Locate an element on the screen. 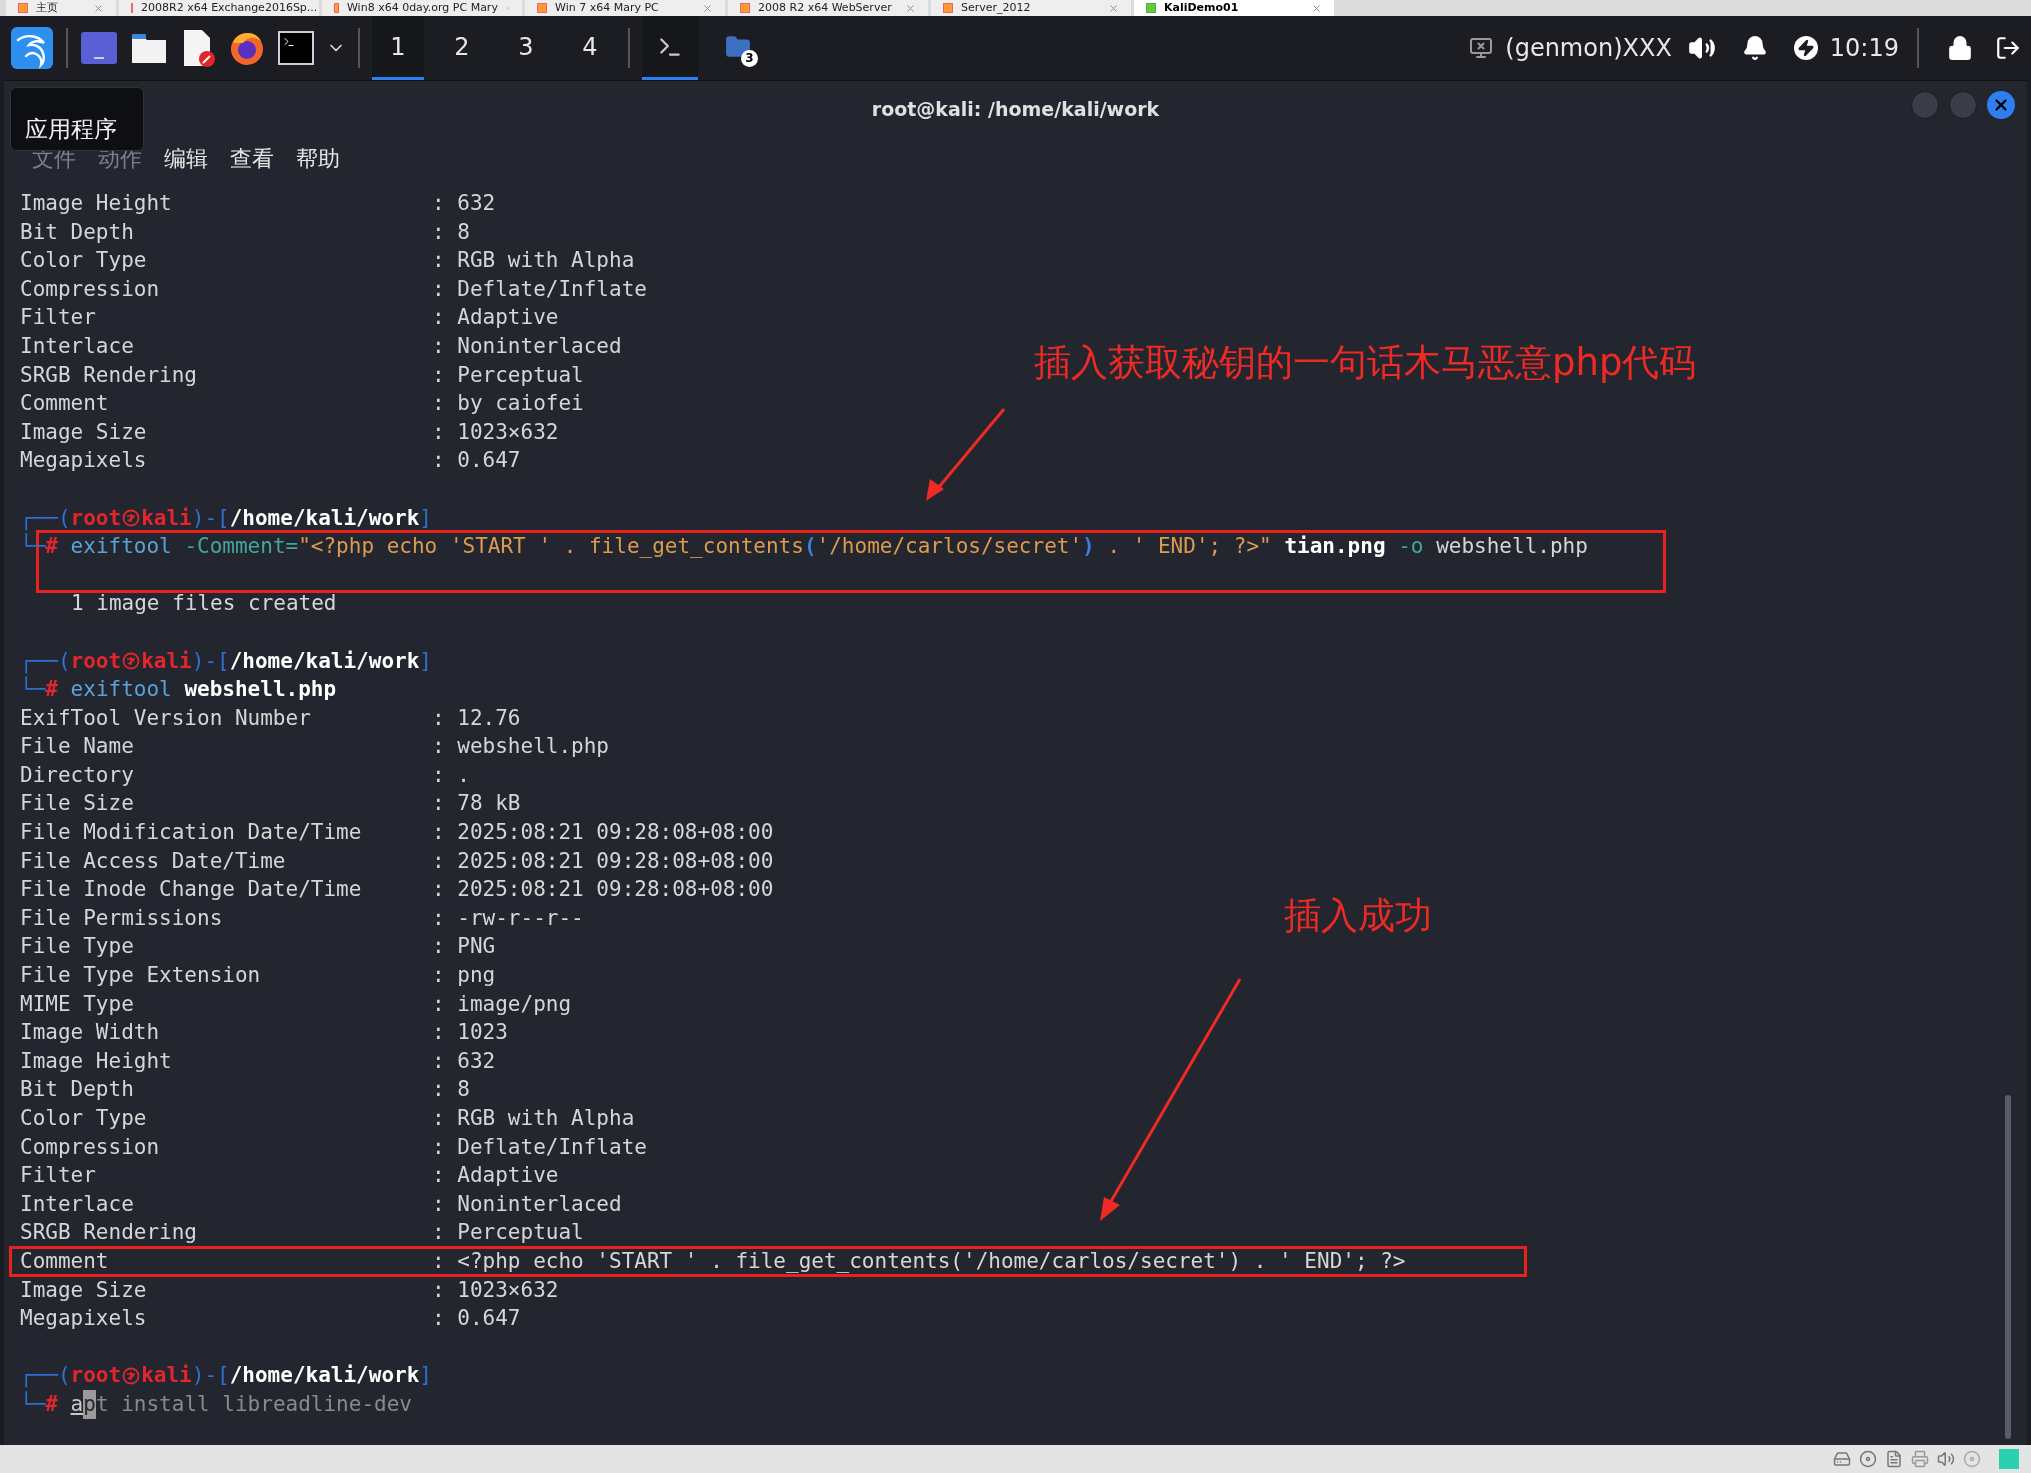 This screenshot has height=1473, width=2031. field-value: : image/png is located at coordinates (502, 1004).